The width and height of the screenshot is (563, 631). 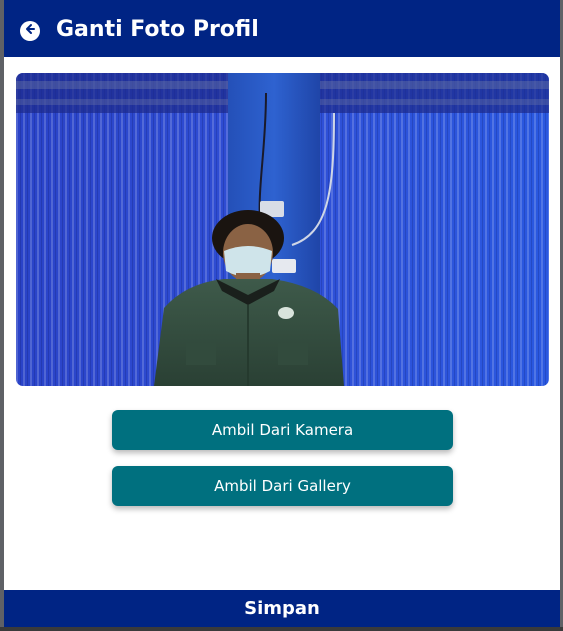 What do you see at coordinates (281, 629) in the screenshot?
I see `bottom-strip` at bounding box center [281, 629].